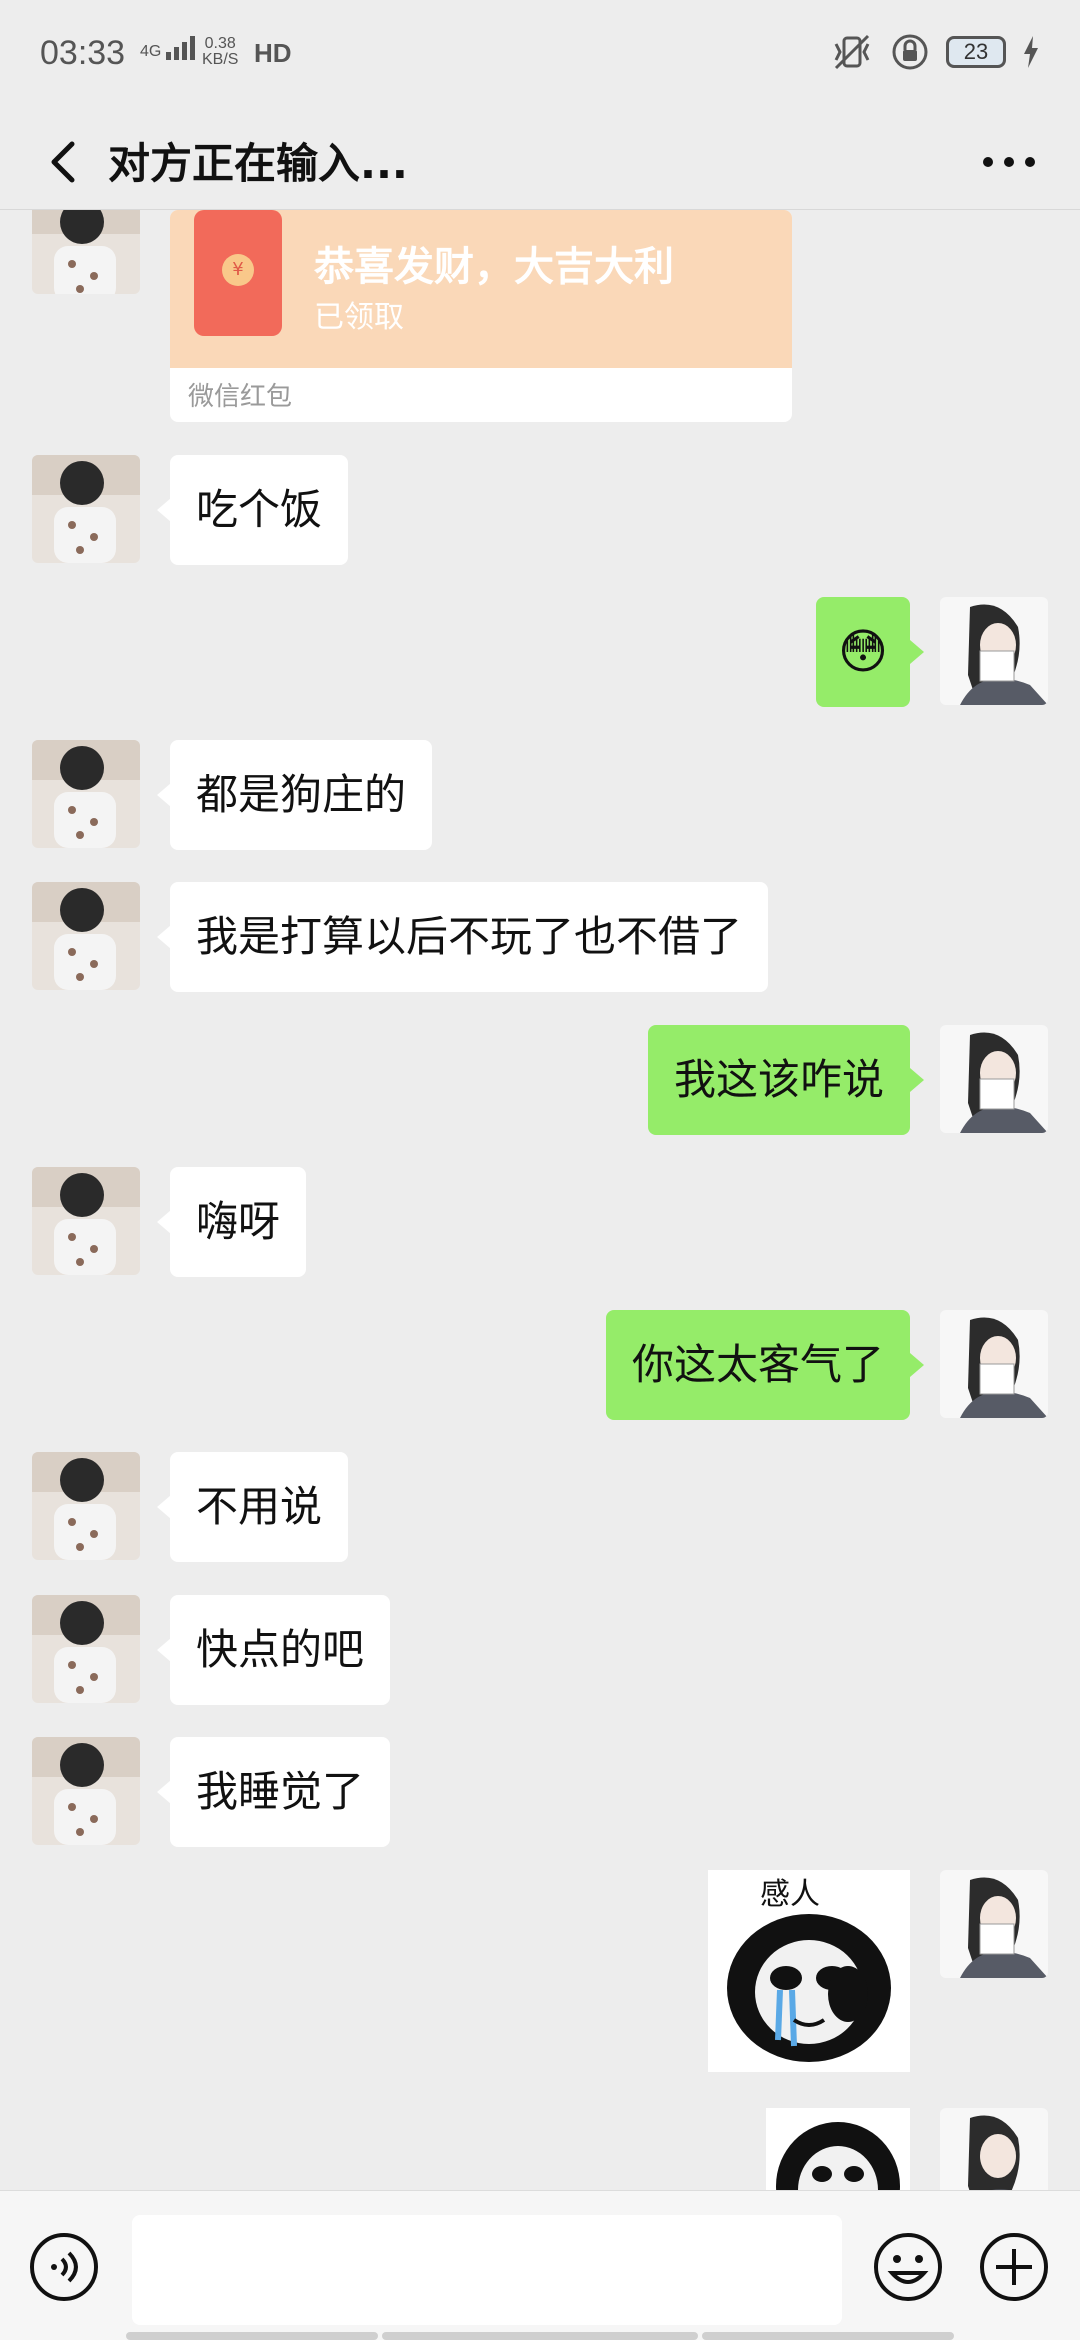 This screenshot has width=1080, height=2340. I want to click on input-bar, so click(540, 2265).